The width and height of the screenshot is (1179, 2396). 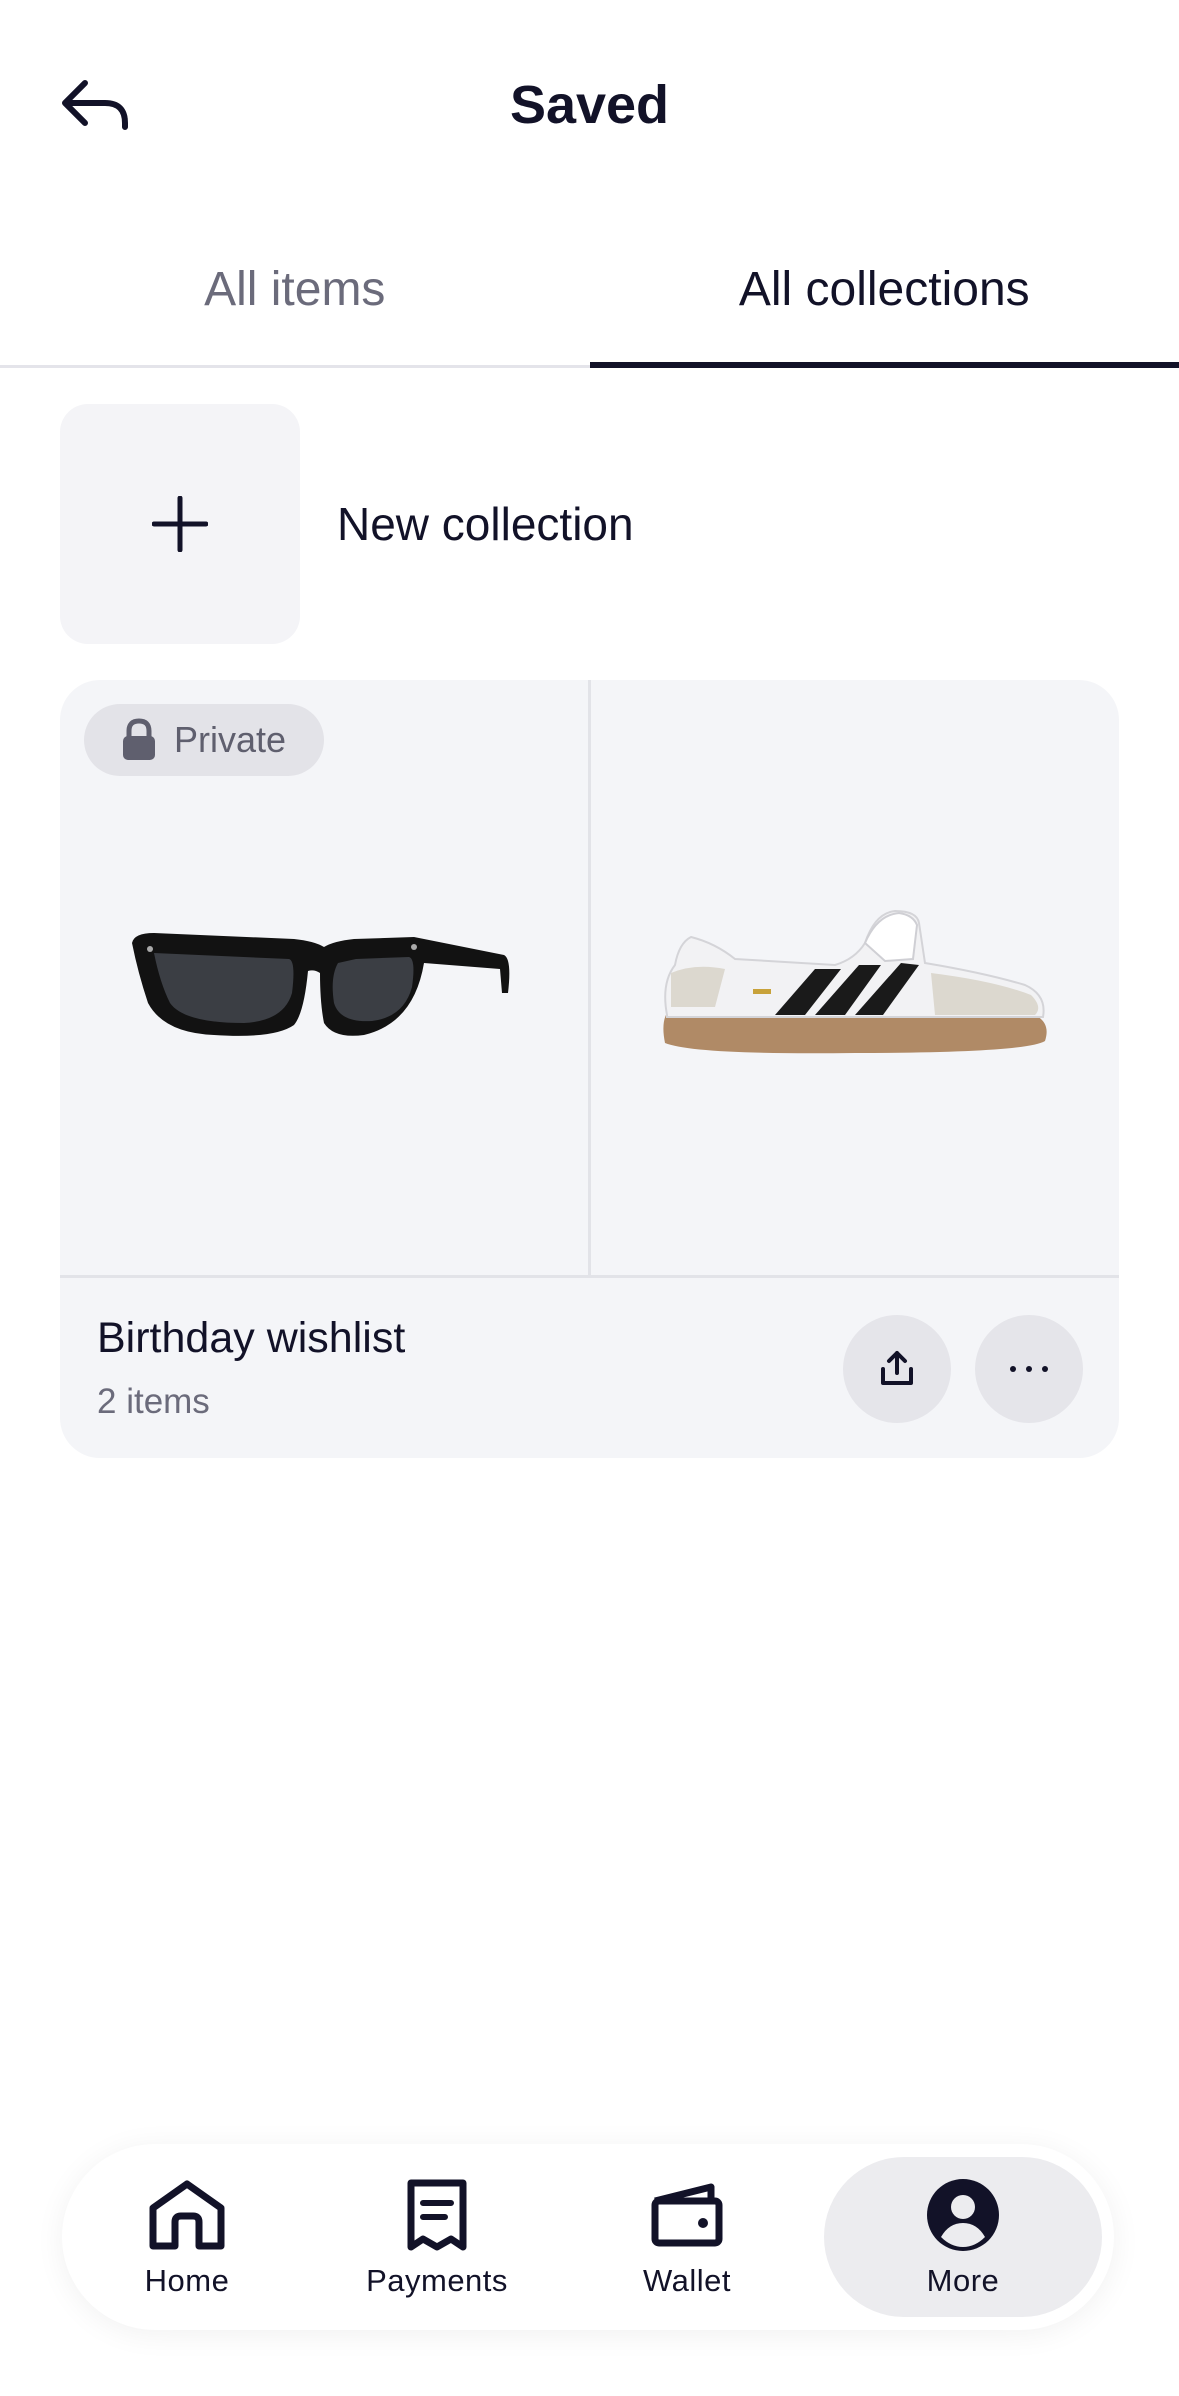 I want to click on tab-all-items: All items, so click(x=295, y=302).